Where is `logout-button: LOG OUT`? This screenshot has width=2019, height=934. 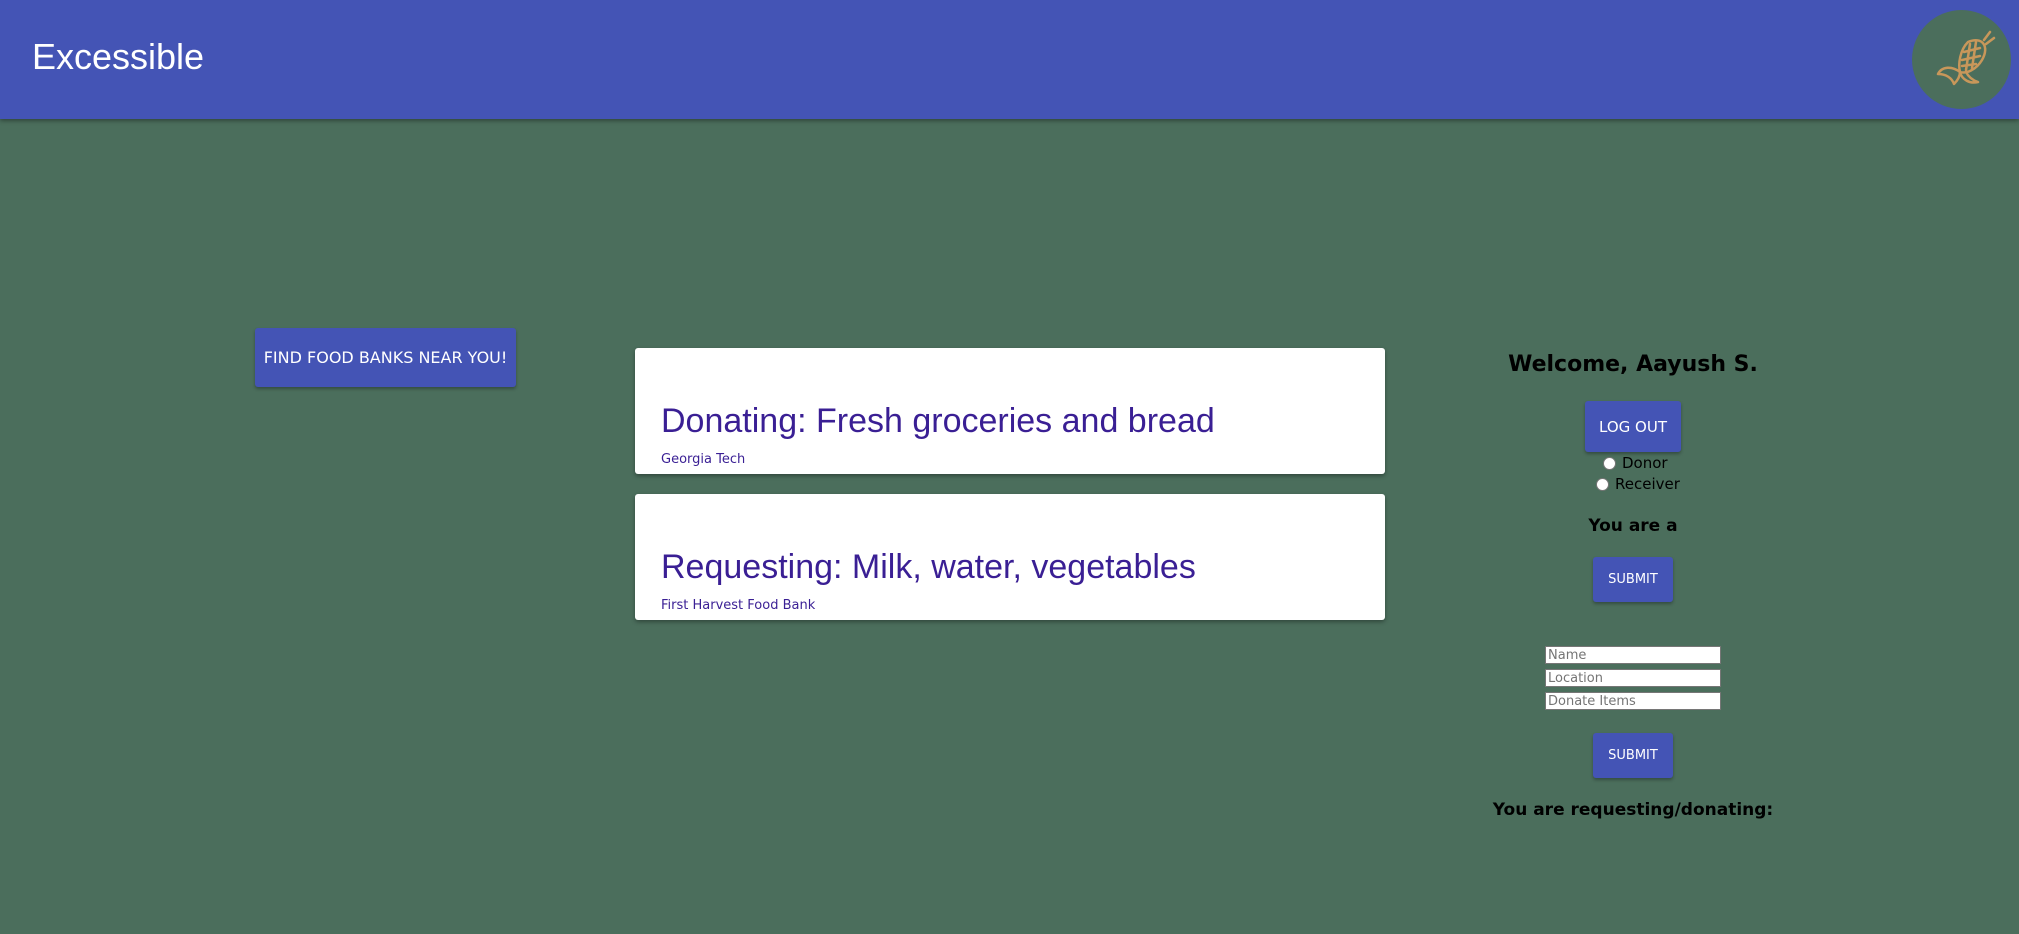
logout-button: LOG OUT is located at coordinates (1633, 426).